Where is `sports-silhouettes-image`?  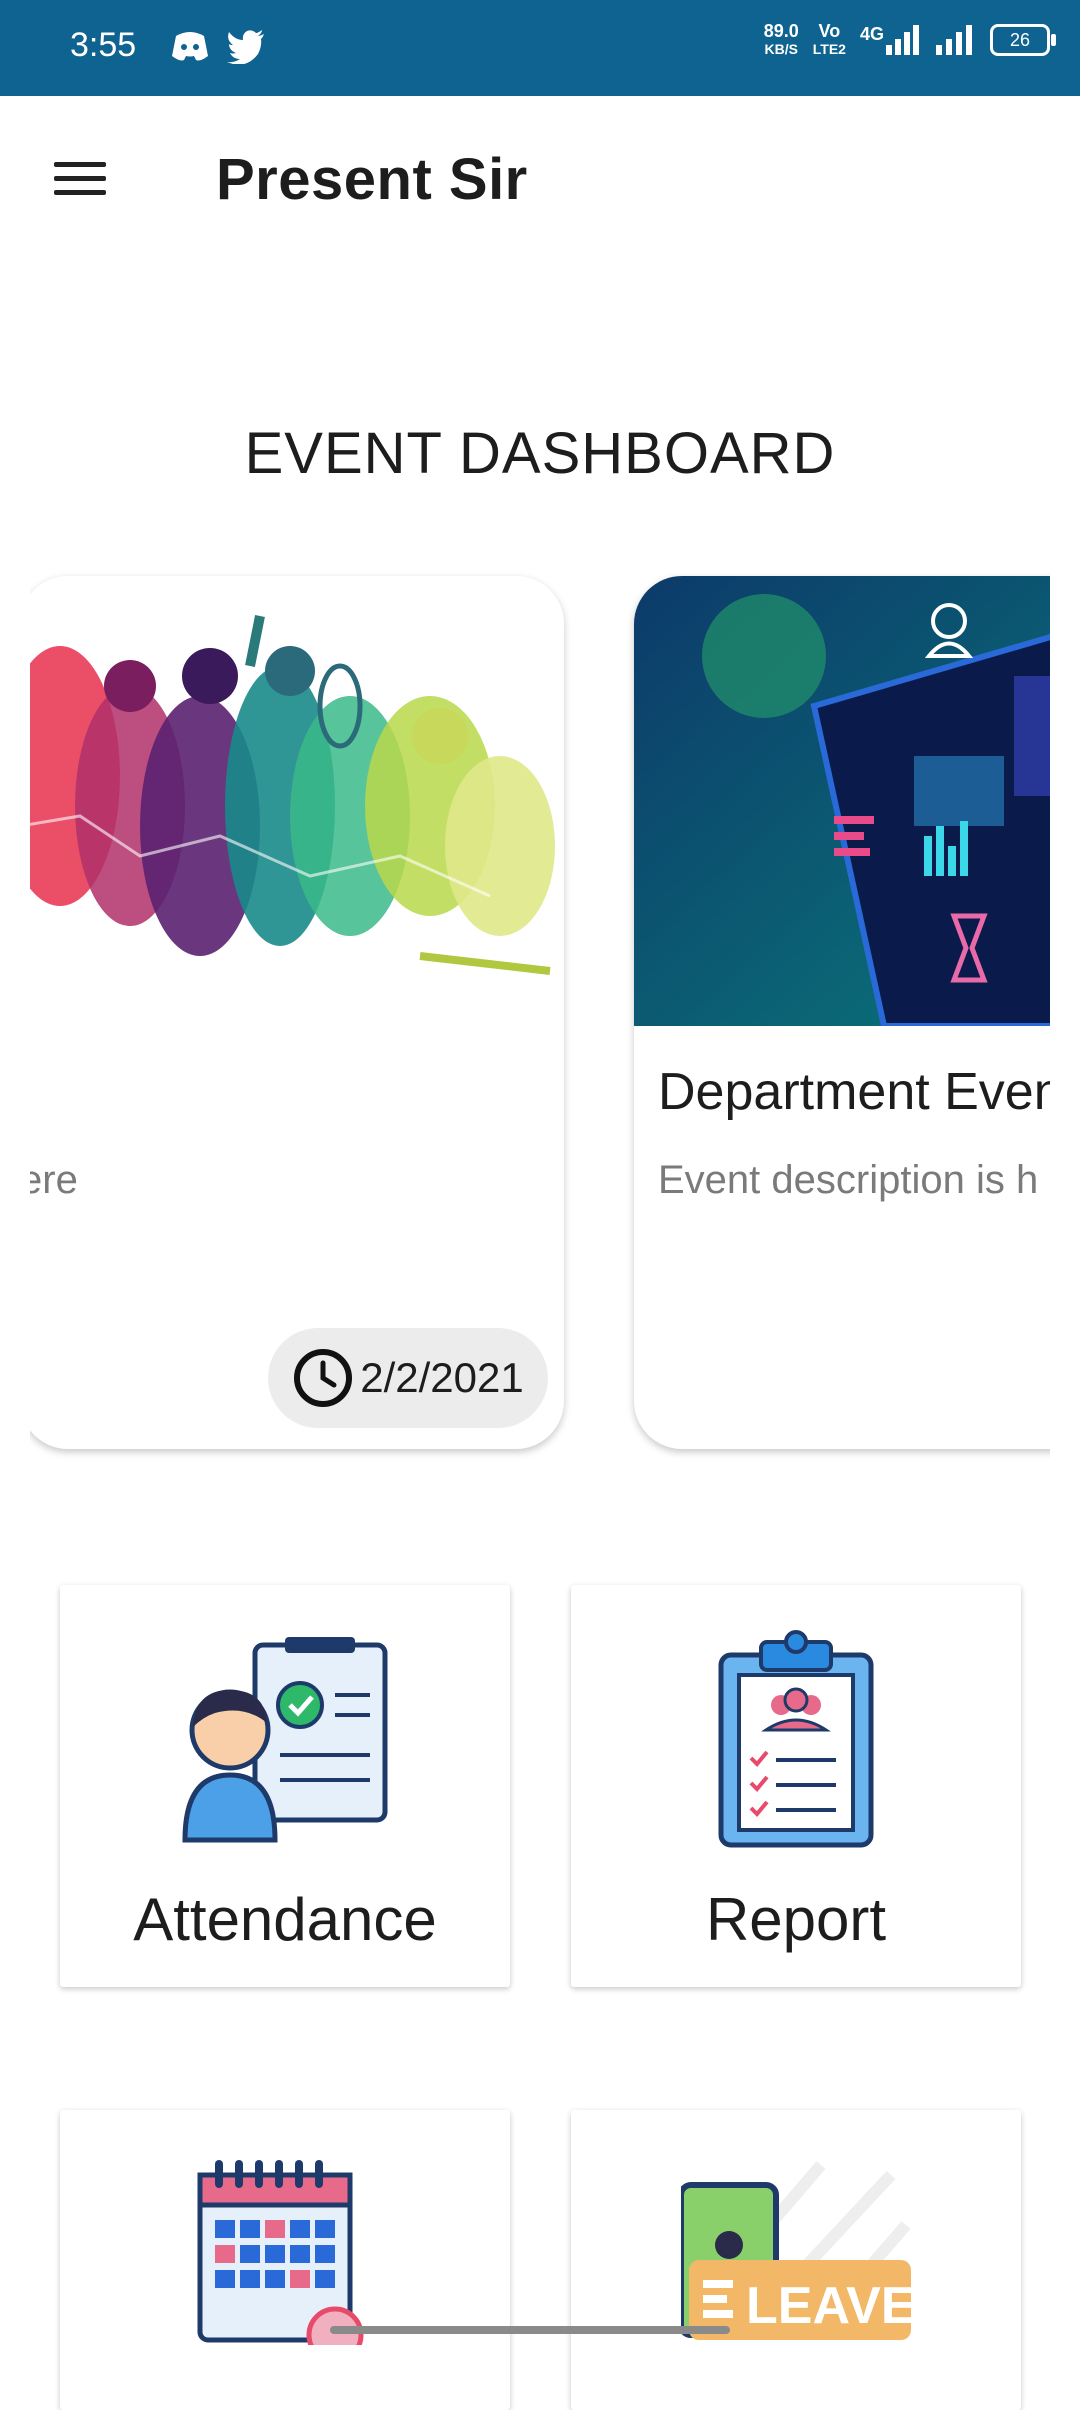 sports-silhouettes-image is located at coordinates (297, 801).